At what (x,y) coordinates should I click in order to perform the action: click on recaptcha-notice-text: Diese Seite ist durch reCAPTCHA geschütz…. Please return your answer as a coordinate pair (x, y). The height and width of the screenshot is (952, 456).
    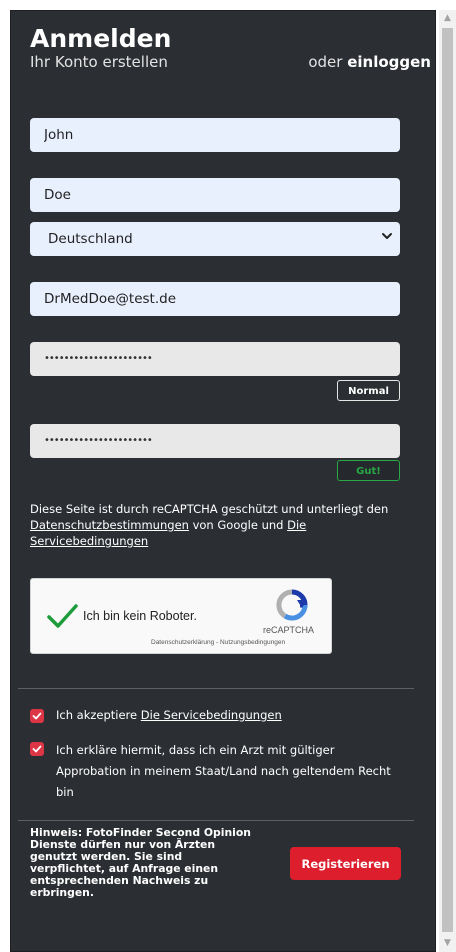
    Looking at the image, I should click on (209, 509).